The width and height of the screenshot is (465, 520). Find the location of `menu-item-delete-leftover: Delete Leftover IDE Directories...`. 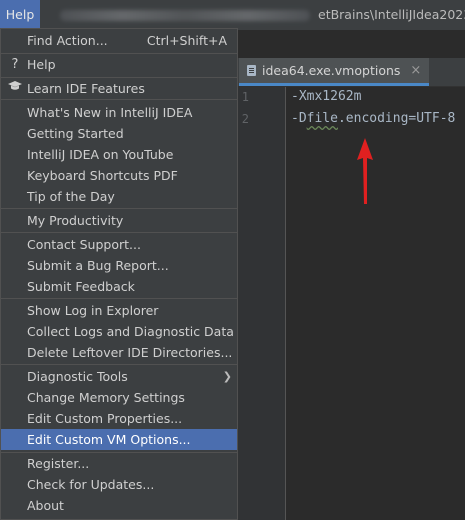

menu-item-delete-leftover: Delete Leftover IDE Directories... is located at coordinates (119, 352).